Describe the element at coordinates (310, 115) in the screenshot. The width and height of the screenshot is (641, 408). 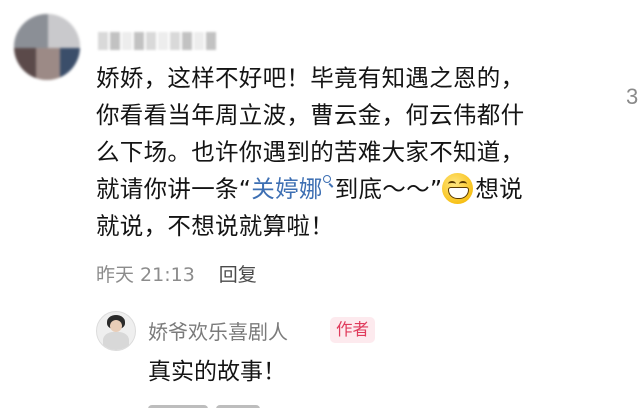
I see `comment-line: 你看看当年周立波，曹云金，何云伟都什` at that location.